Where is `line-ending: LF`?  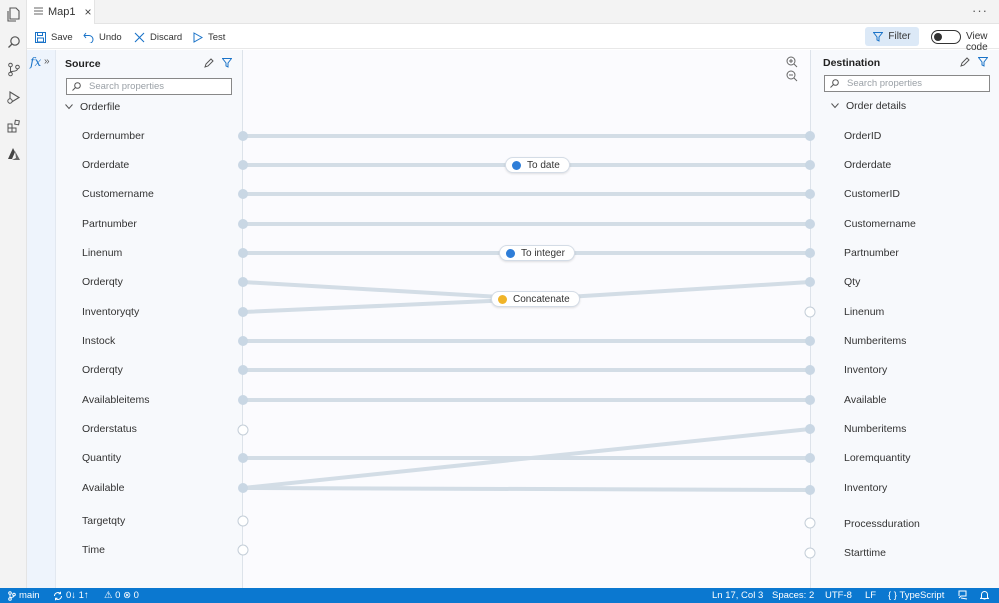 line-ending: LF is located at coordinates (870, 595).